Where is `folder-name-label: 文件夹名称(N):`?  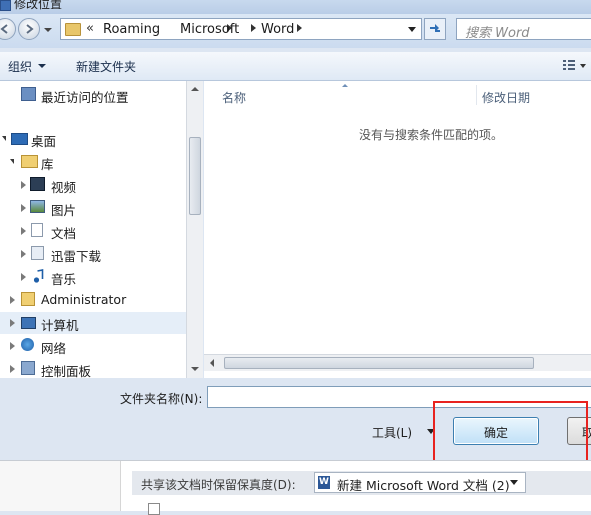 folder-name-label: 文件夹名称(N): is located at coordinates (161, 399).